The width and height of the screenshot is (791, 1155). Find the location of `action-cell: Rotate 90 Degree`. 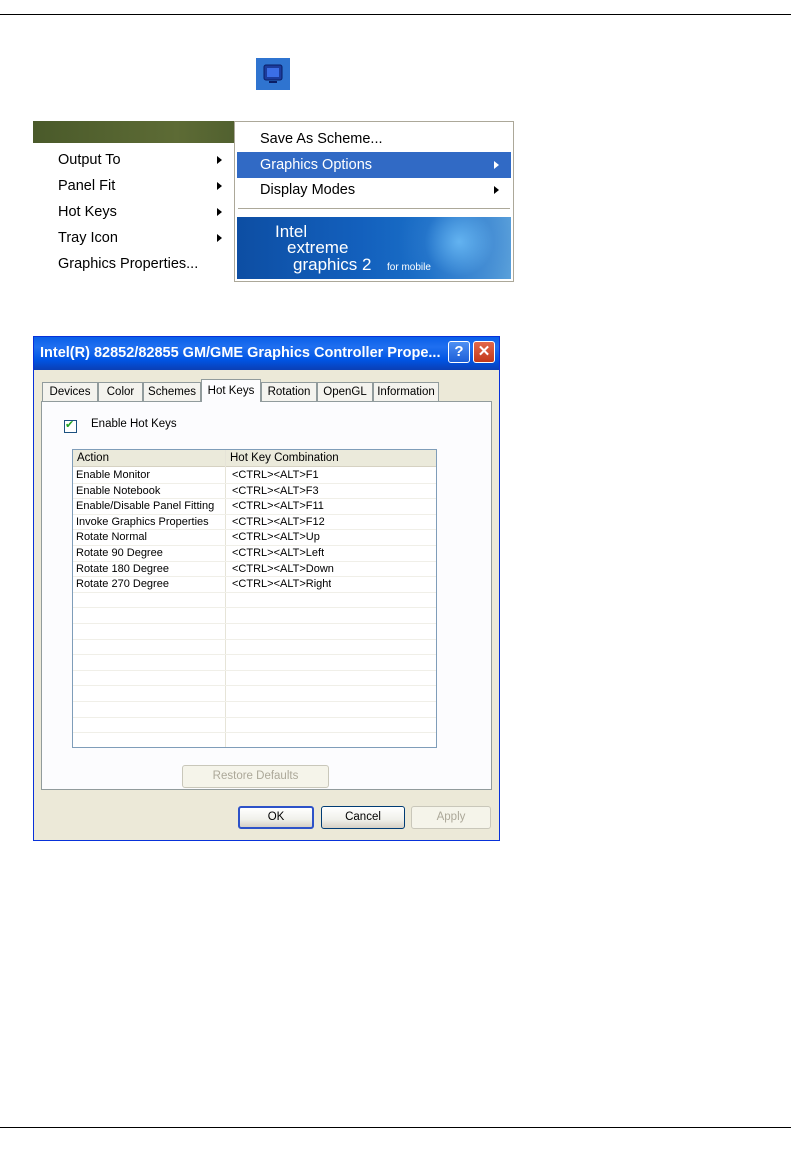

action-cell: Rotate 90 Degree is located at coordinates (119, 553).